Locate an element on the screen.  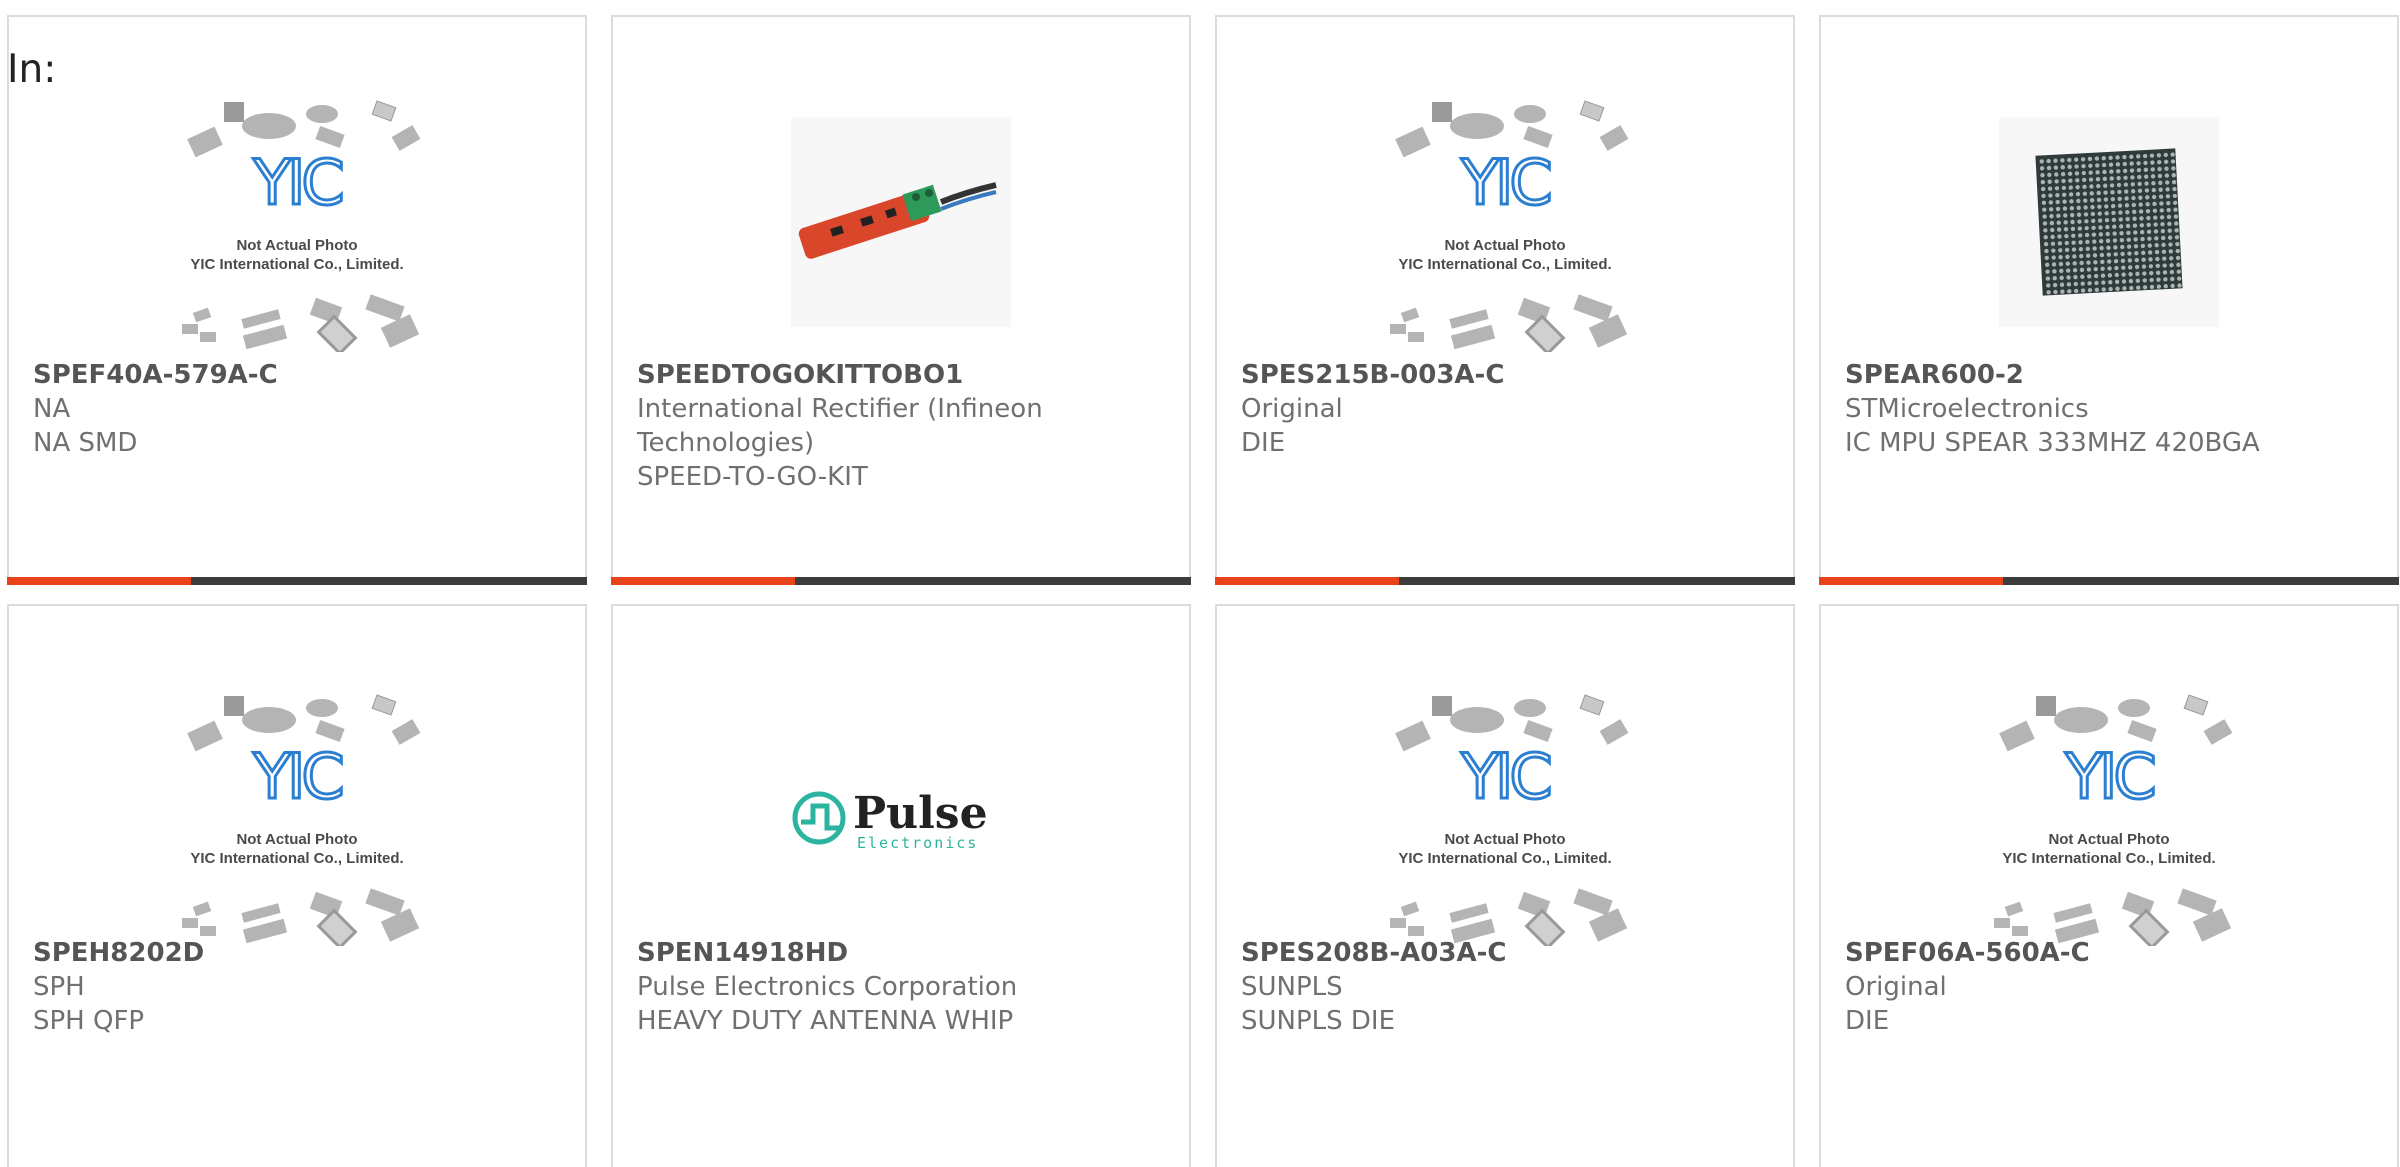
product-part-number: SPEEDTOGOKITTOBO1 is located at coordinates (901, 375).